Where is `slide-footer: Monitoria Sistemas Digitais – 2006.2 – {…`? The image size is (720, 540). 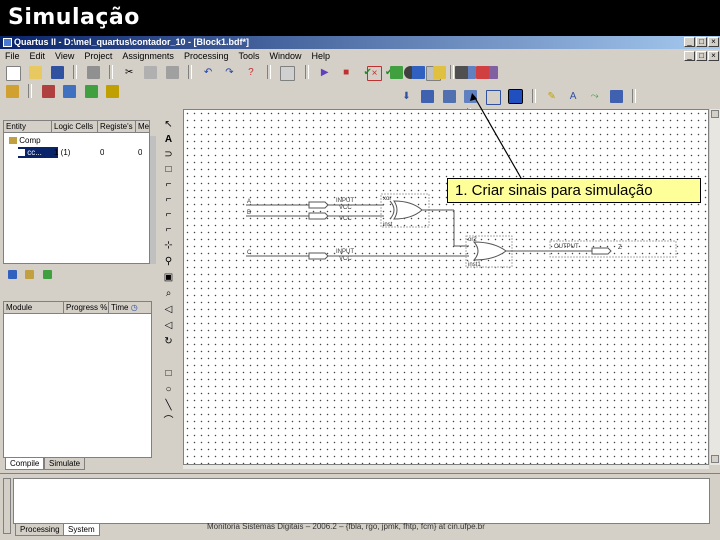
slide-footer: Monitoria Sistemas Digitais – 2006.2 – {… is located at coordinates (346, 526).